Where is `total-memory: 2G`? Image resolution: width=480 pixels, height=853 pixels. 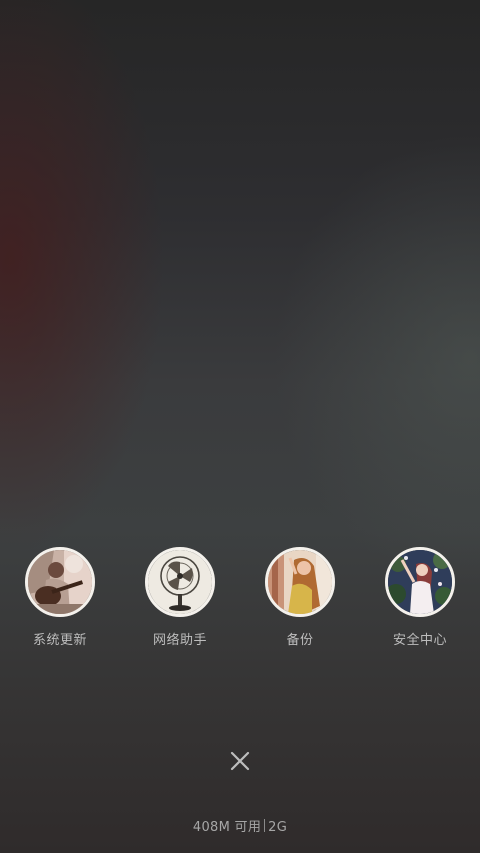 total-memory: 2G is located at coordinates (278, 827).